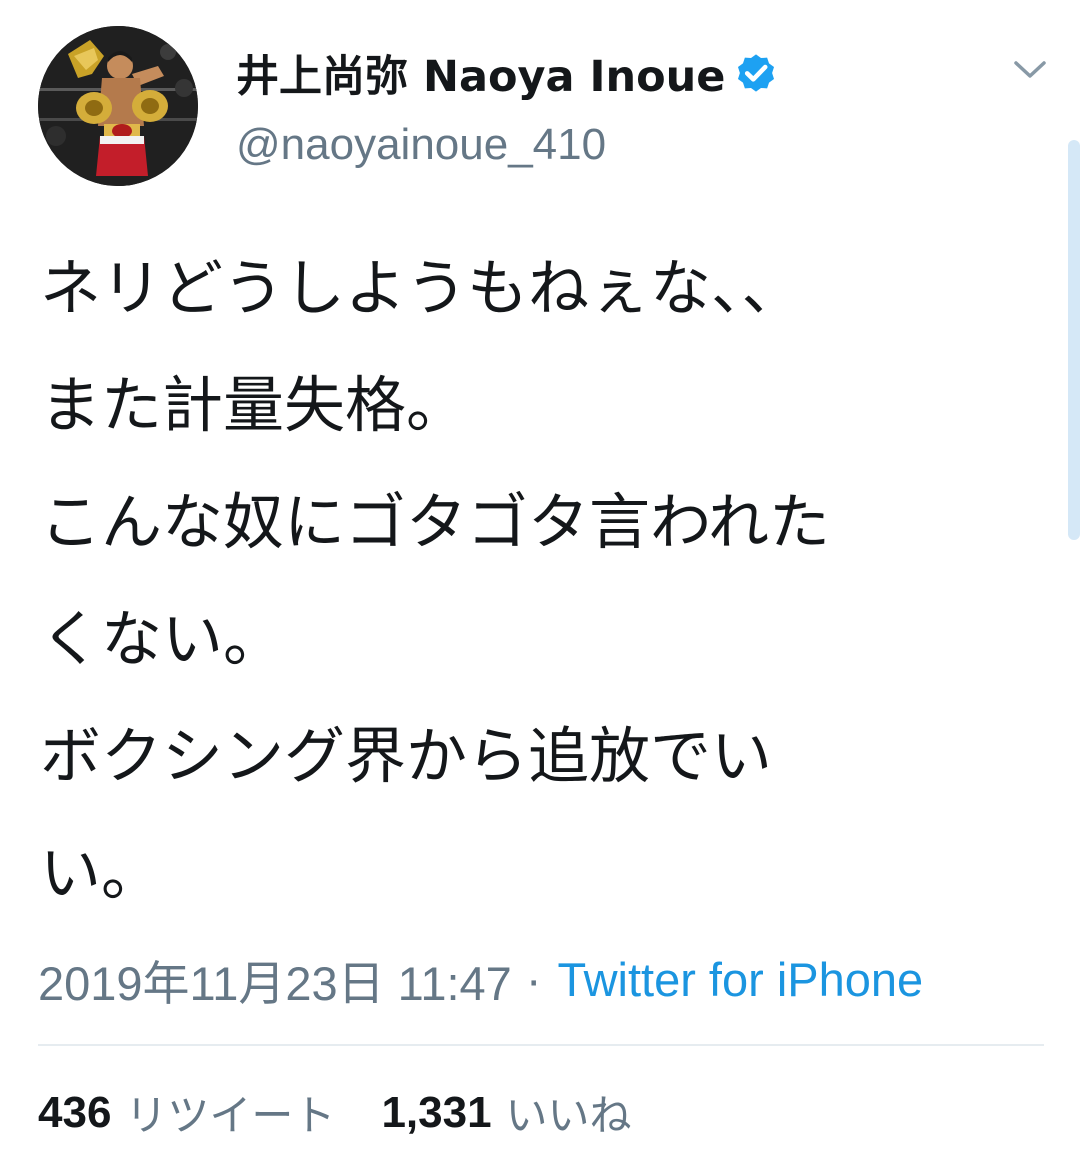 This screenshot has height=1169, width=1080. What do you see at coordinates (541, 1045) in the screenshot?
I see `divider` at bounding box center [541, 1045].